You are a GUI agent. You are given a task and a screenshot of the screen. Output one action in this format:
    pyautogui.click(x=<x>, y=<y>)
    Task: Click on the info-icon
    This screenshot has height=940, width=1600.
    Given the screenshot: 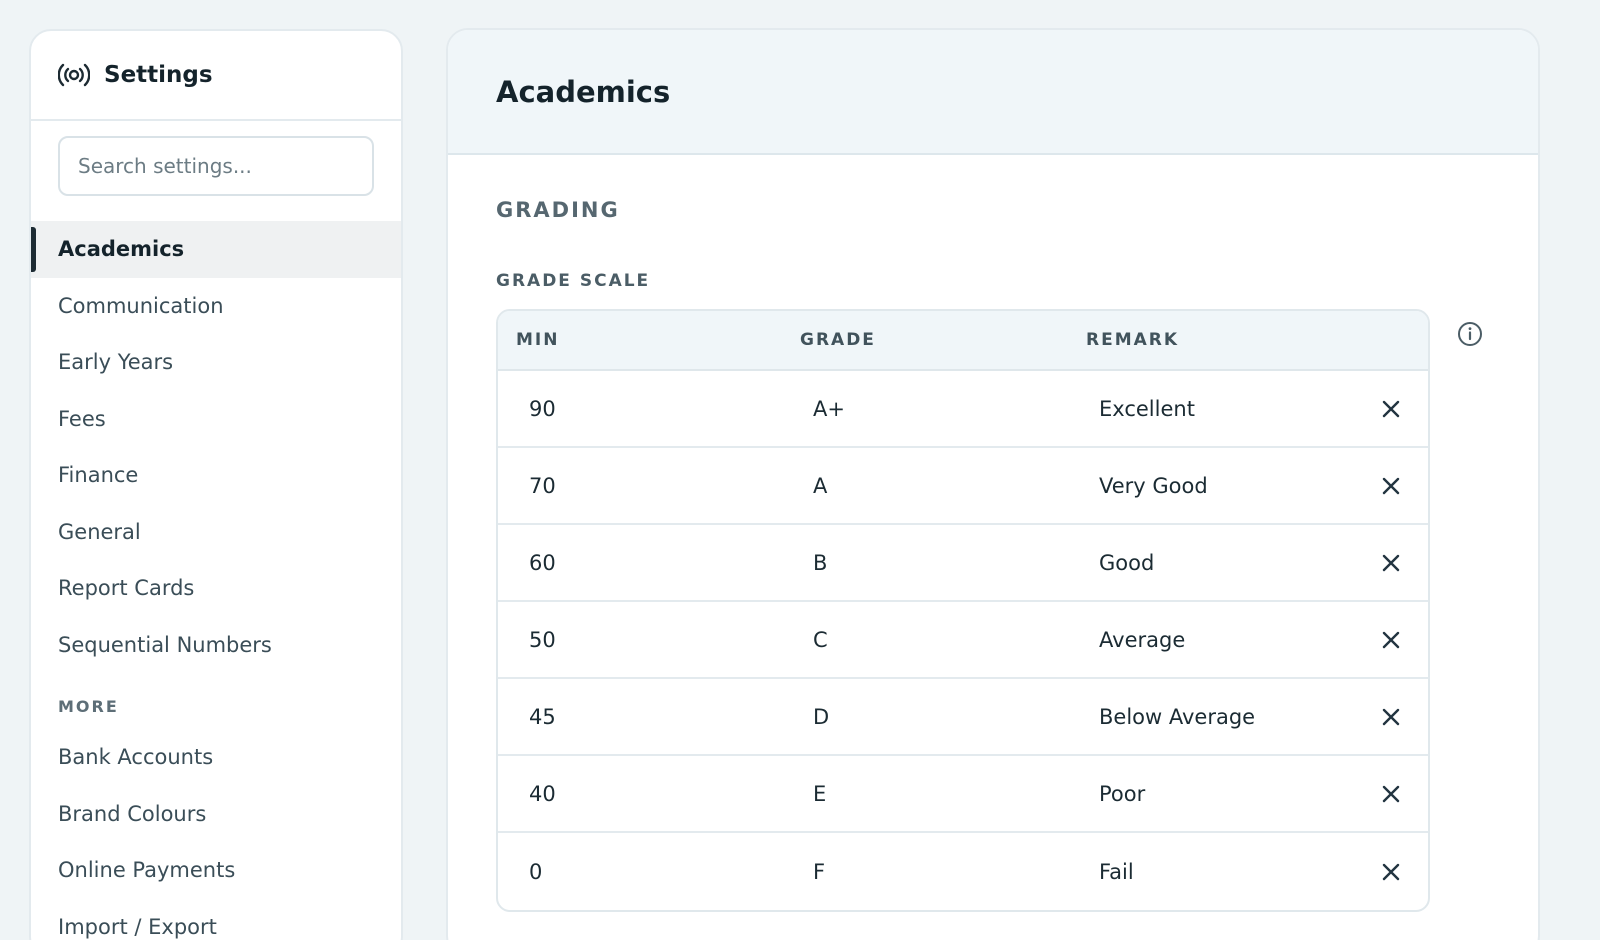 What is the action you would take?
    pyautogui.click(x=1470, y=334)
    